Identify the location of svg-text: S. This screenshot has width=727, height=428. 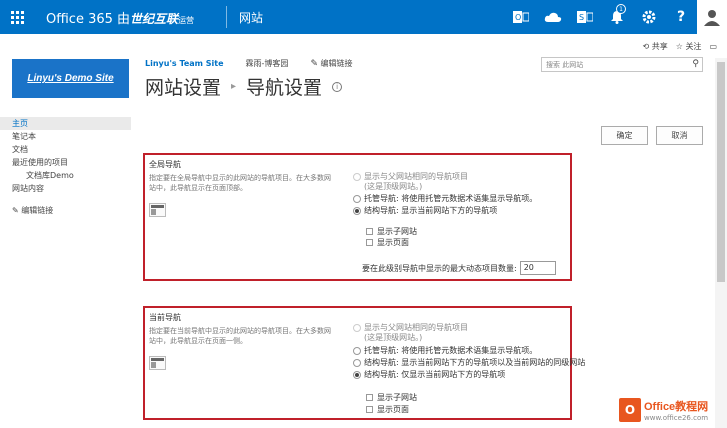
(581, 17).